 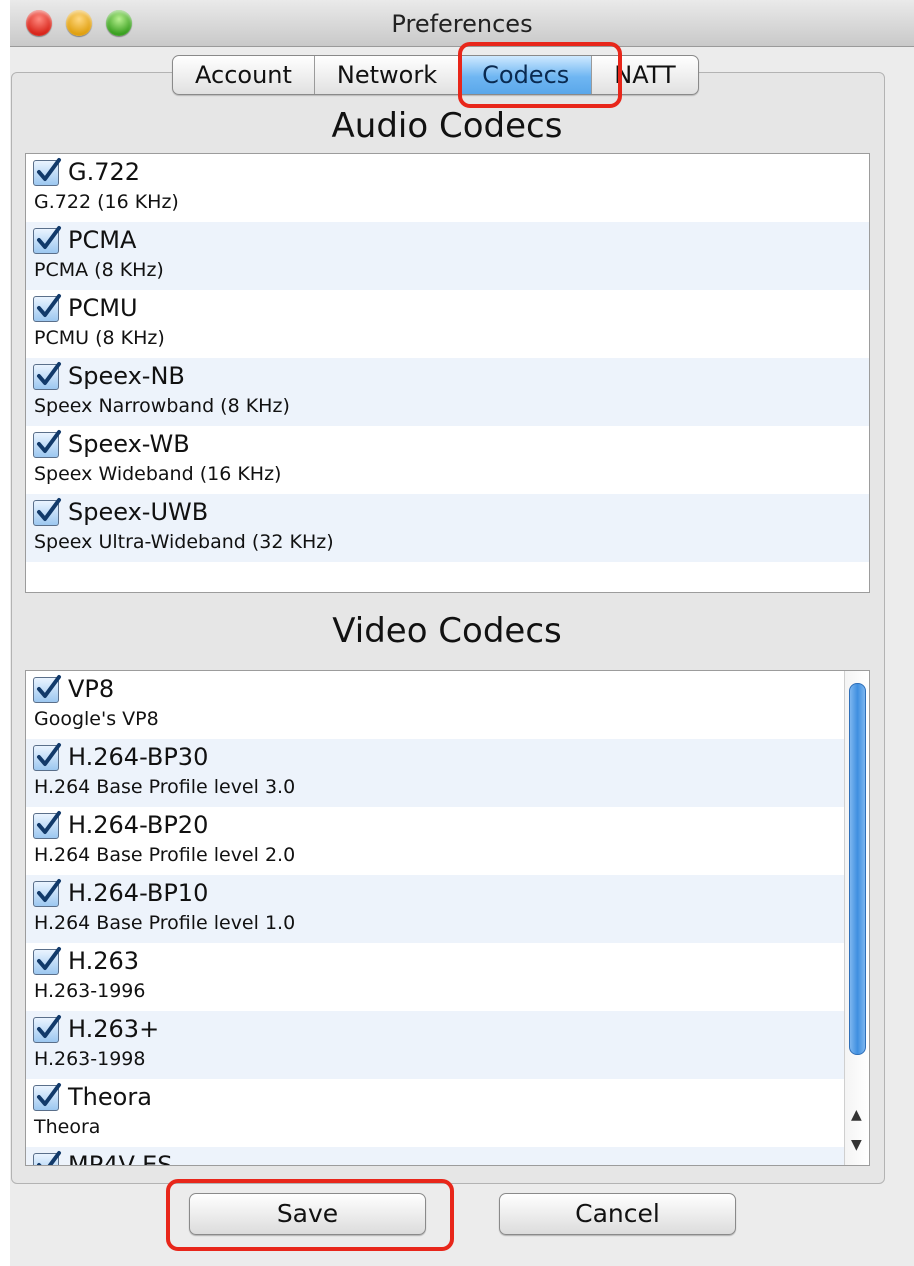 I want to click on tab-account: Account, so click(x=244, y=75).